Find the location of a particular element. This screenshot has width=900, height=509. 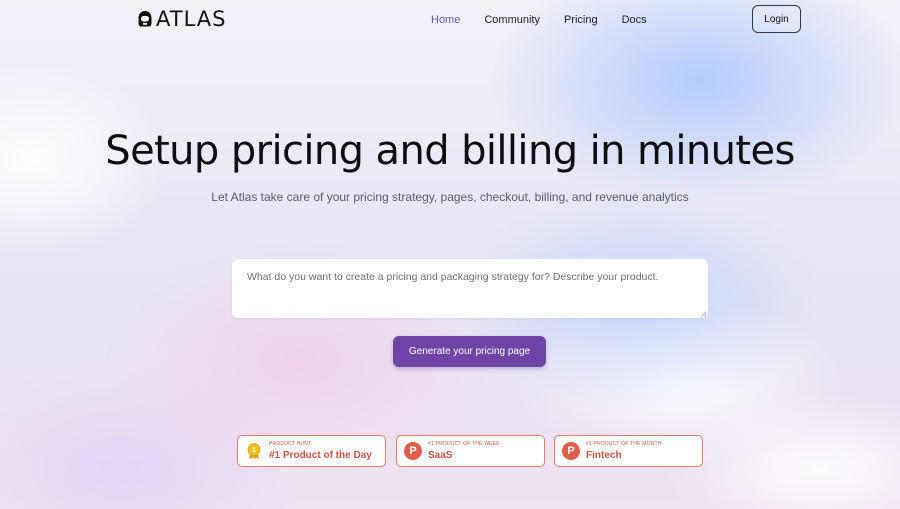

main-menu: Home Community Pricing Docs is located at coordinates (539, 20).